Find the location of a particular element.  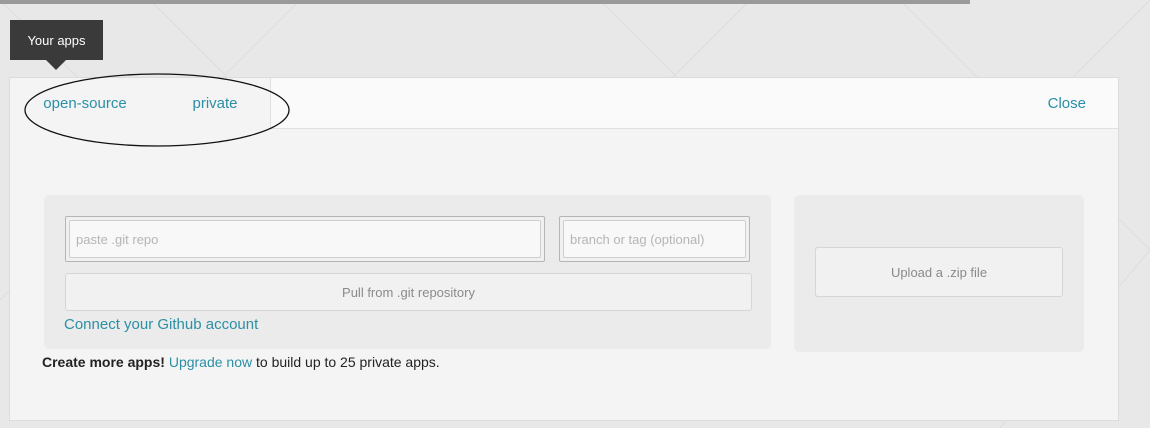

upload-zip-button: Upload a .zip file is located at coordinates (939, 272).